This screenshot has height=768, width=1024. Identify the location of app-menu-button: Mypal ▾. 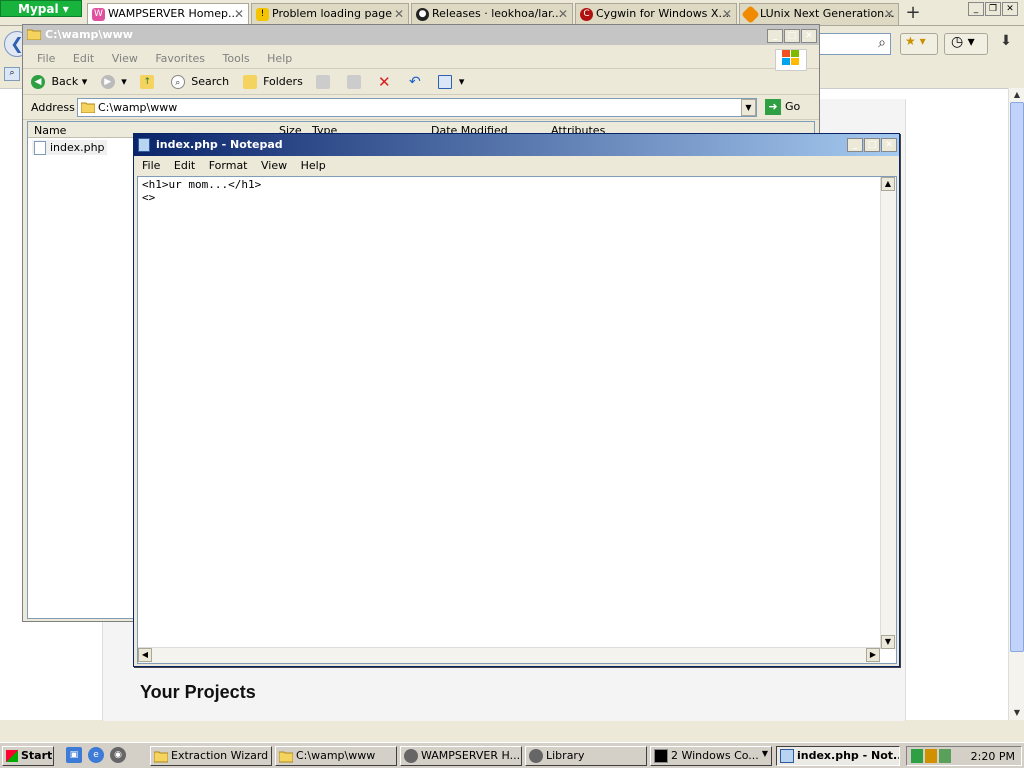
(41, 8).